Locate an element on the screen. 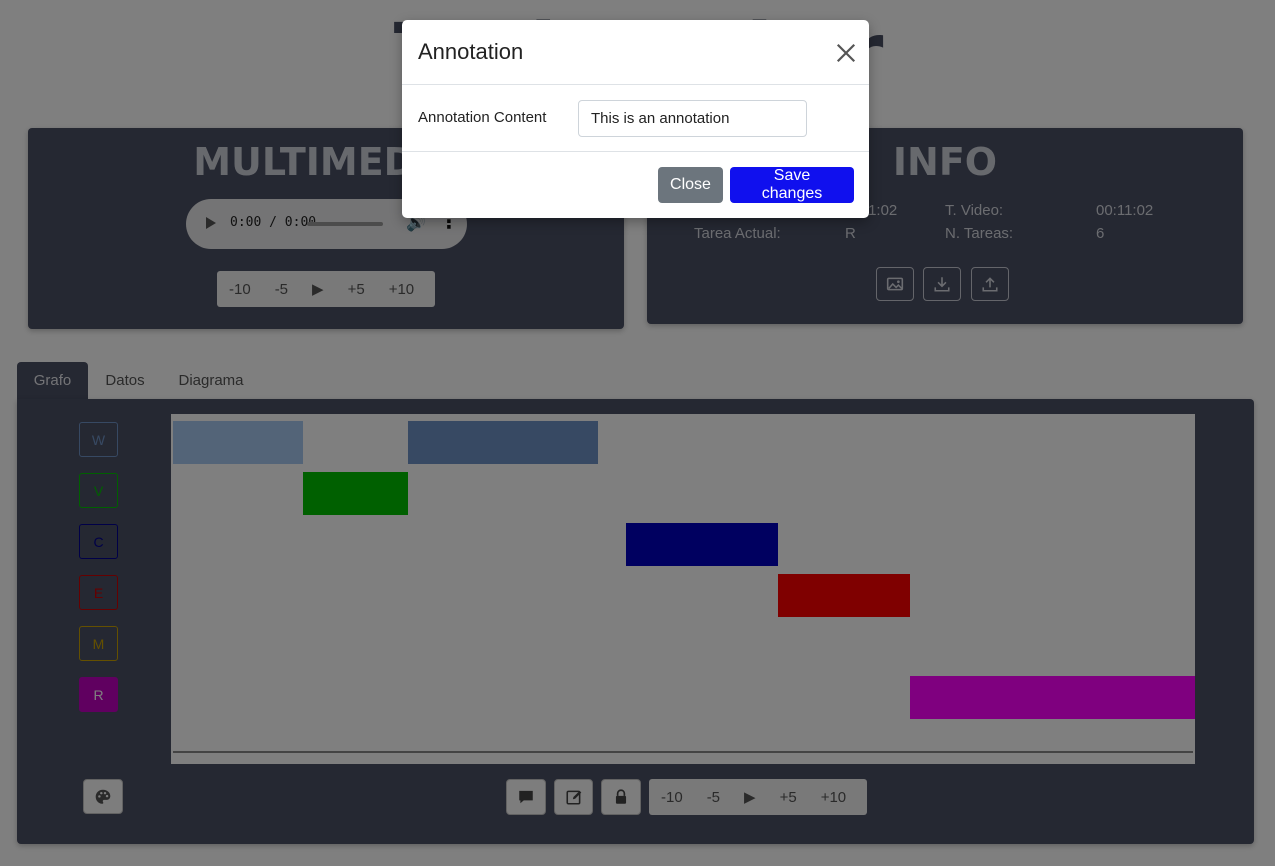 The width and height of the screenshot is (1275, 866). annotation-content-input is located at coordinates (692, 118).